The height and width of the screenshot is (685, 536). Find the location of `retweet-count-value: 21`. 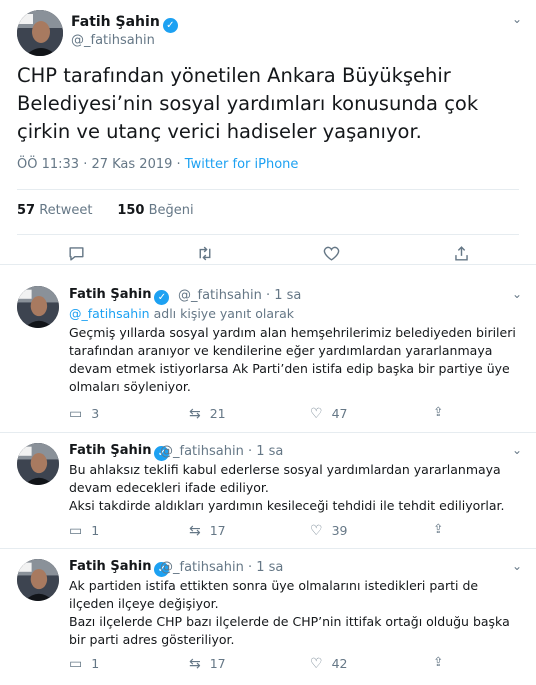

retweet-count-value: 21 is located at coordinates (217, 413).